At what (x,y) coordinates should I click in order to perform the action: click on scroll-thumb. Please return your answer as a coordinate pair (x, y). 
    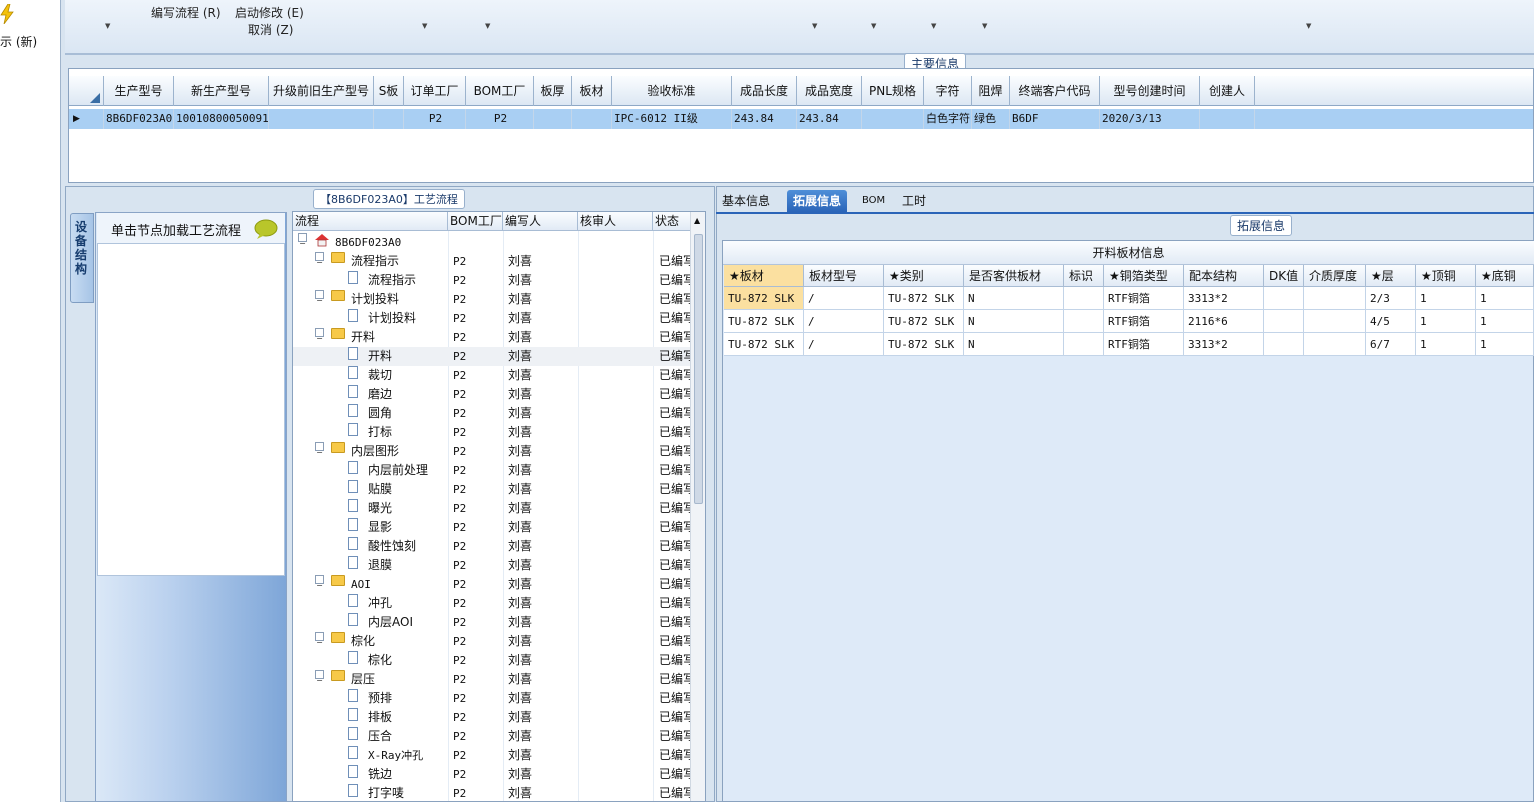
    Looking at the image, I should click on (698, 369).